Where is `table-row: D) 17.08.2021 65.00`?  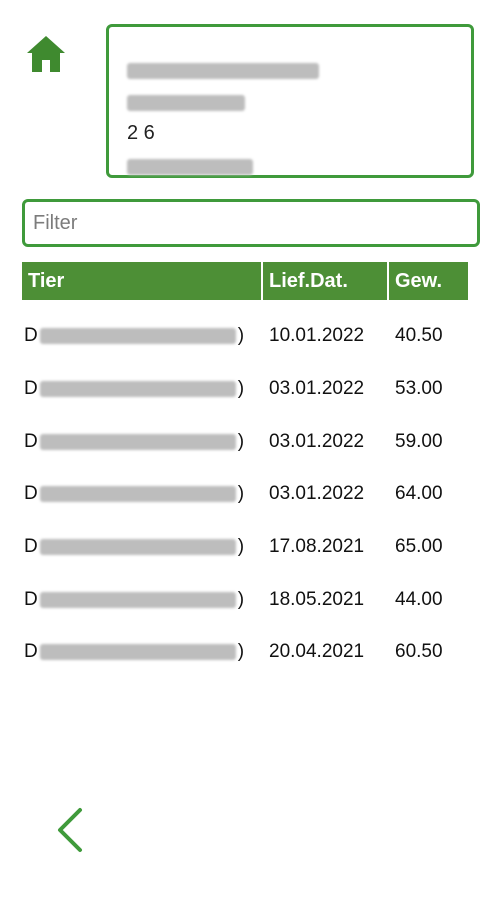 table-row: D) 17.08.2021 65.00 is located at coordinates (245, 547).